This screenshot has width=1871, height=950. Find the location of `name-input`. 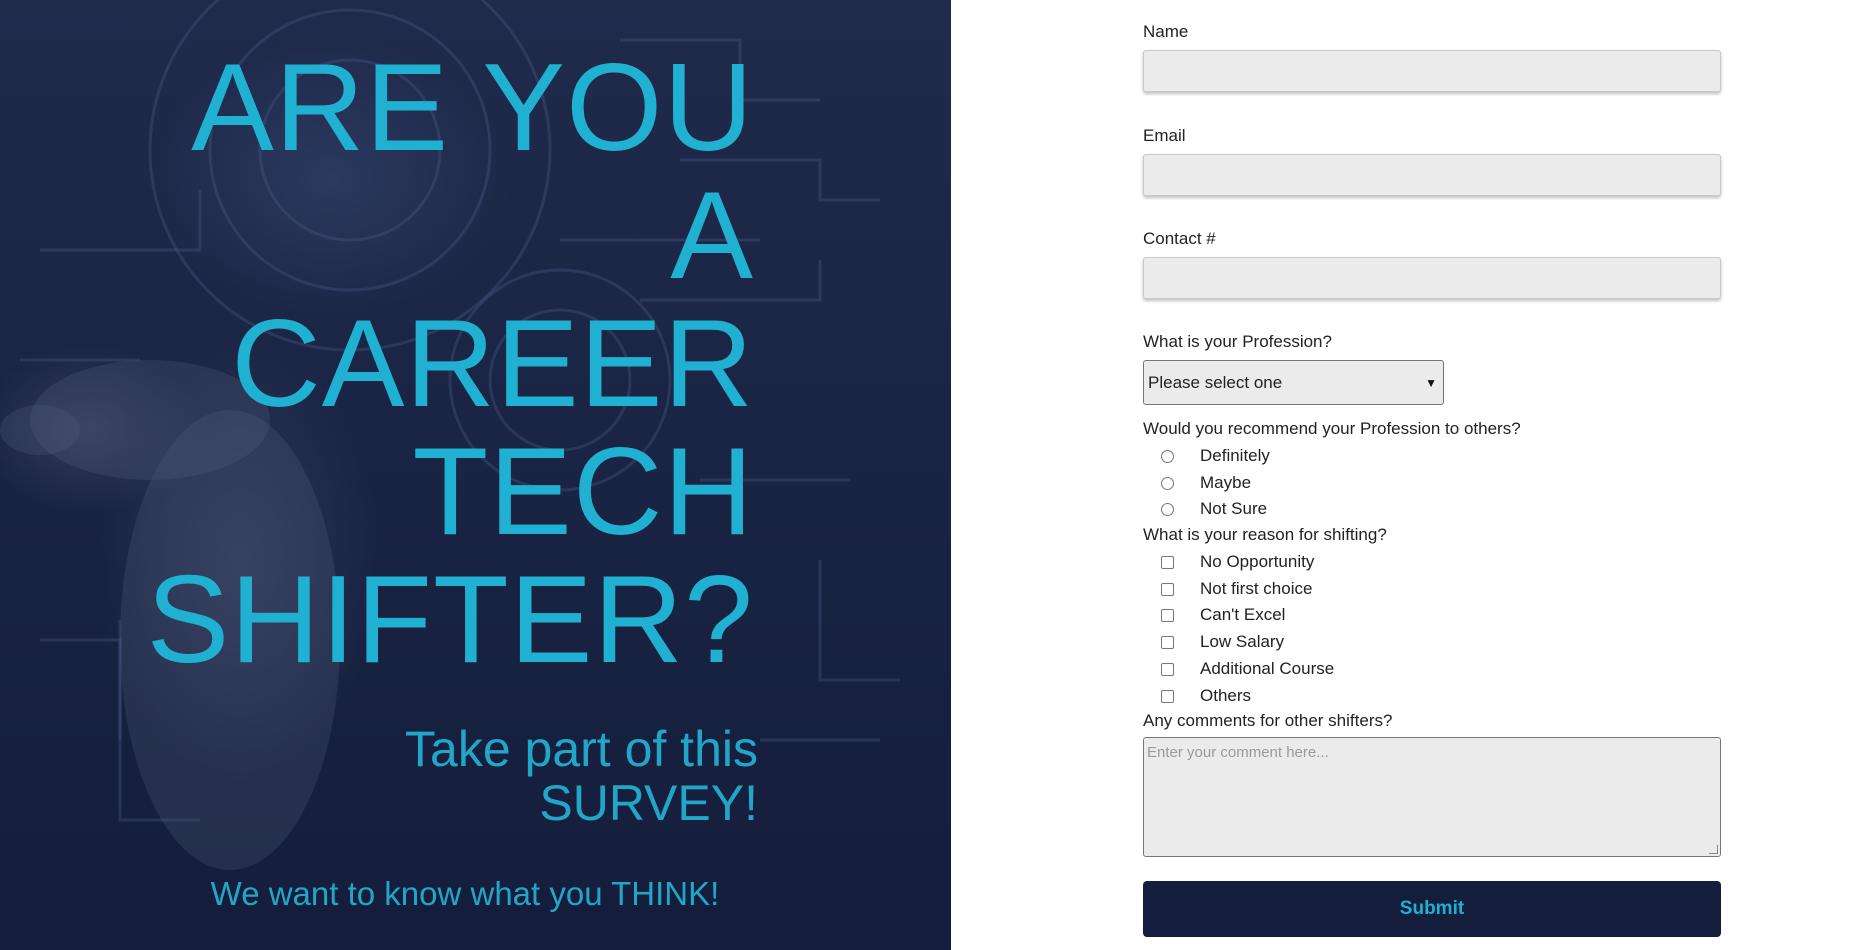

name-input is located at coordinates (1432, 71).